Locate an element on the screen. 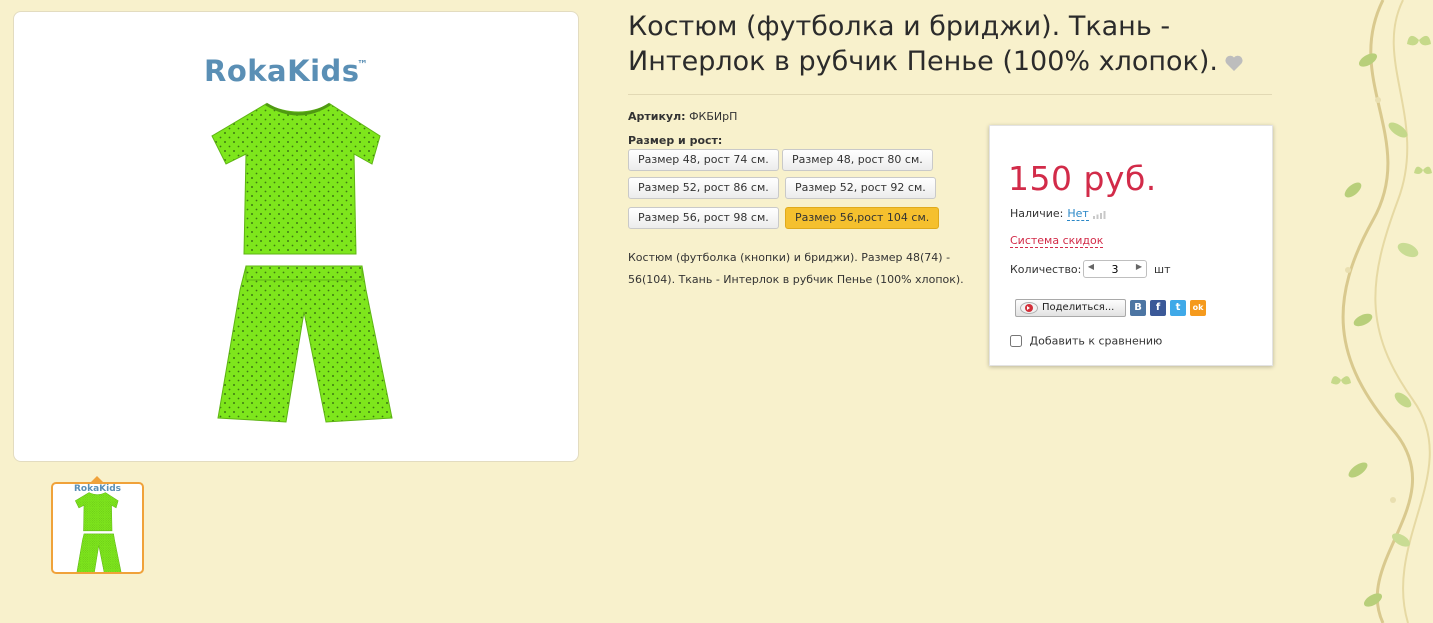  facebook-icon: f is located at coordinates (1158, 308).